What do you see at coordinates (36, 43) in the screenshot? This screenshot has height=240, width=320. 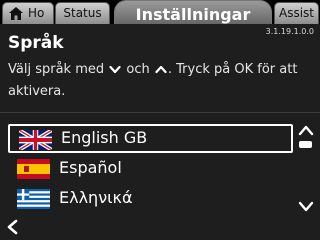 I see `page-title: Språk` at bounding box center [36, 43].